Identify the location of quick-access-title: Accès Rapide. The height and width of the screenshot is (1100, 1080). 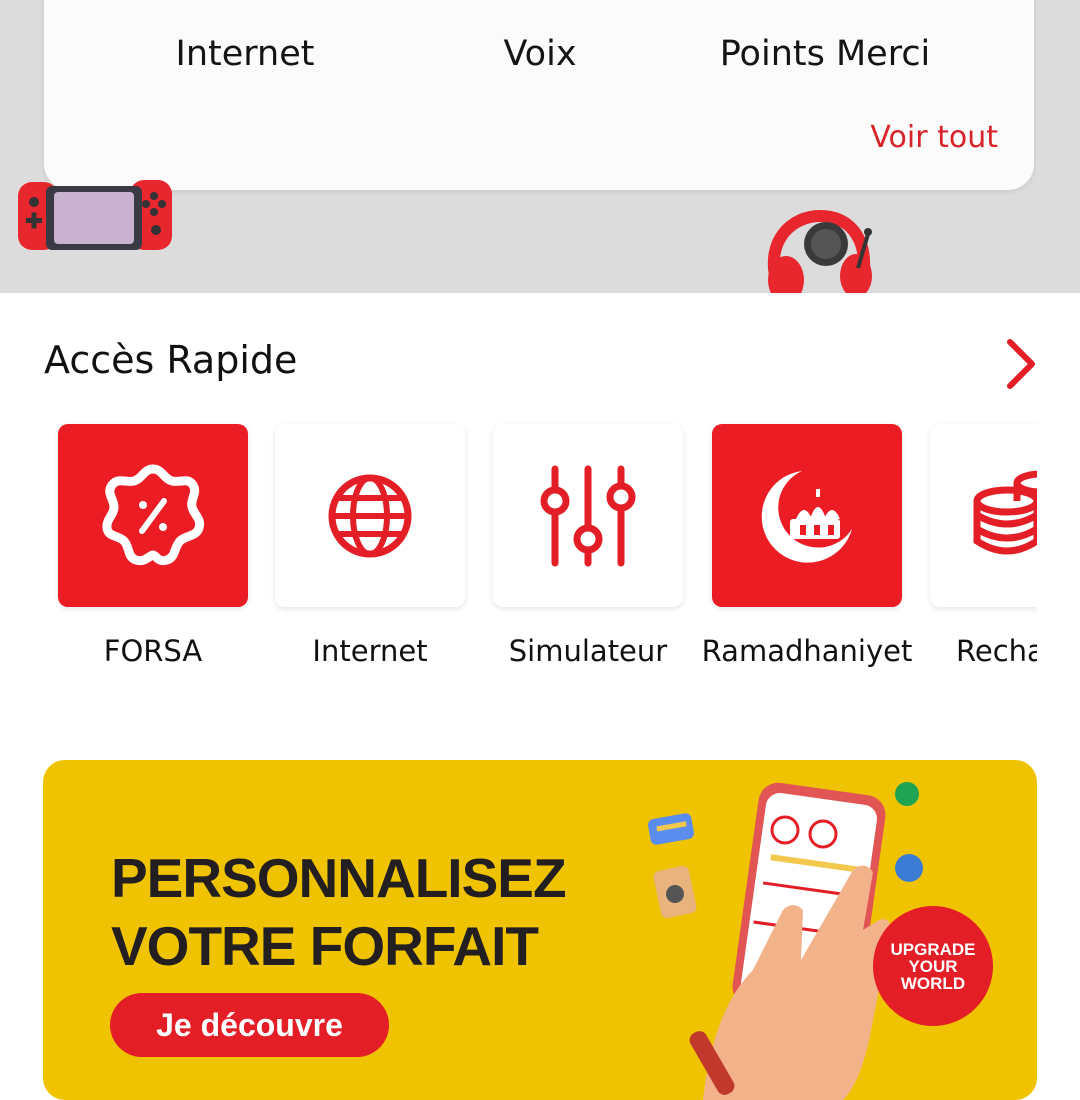
(171, 360).